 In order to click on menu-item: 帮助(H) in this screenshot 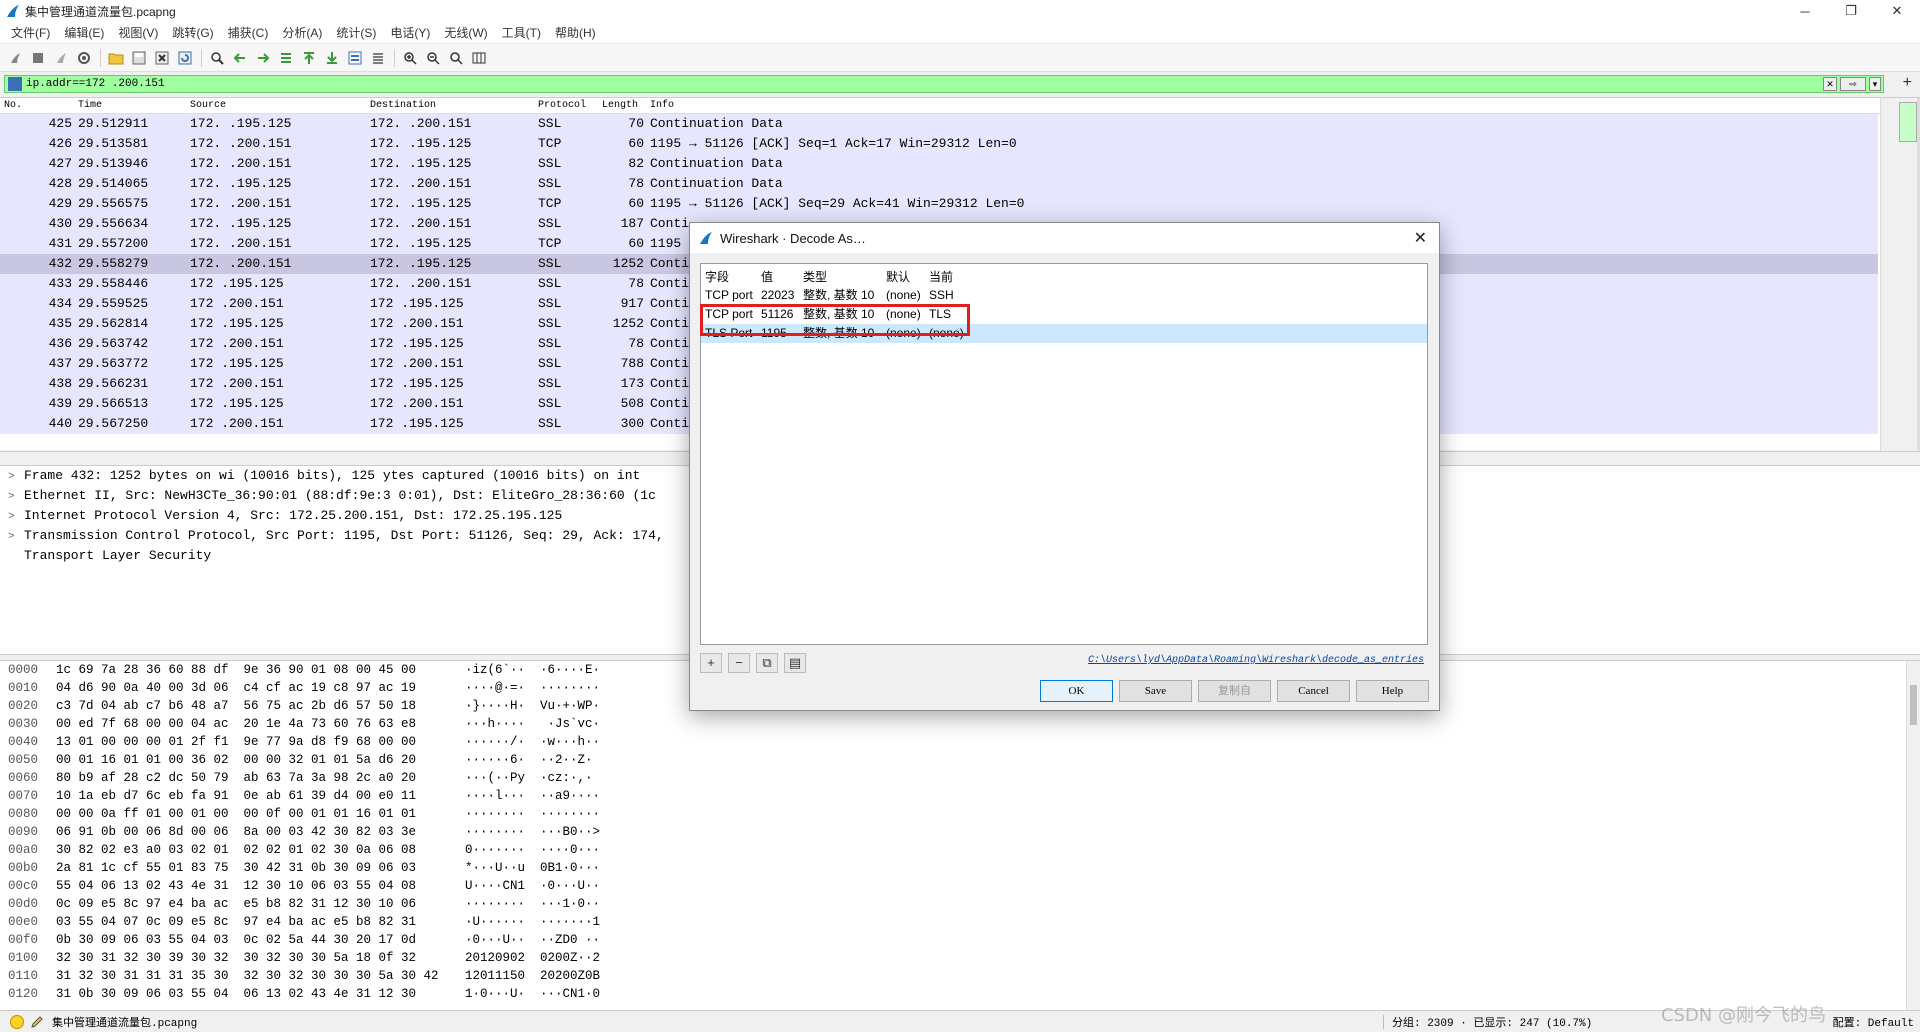, I will do `click(575, 32)`.